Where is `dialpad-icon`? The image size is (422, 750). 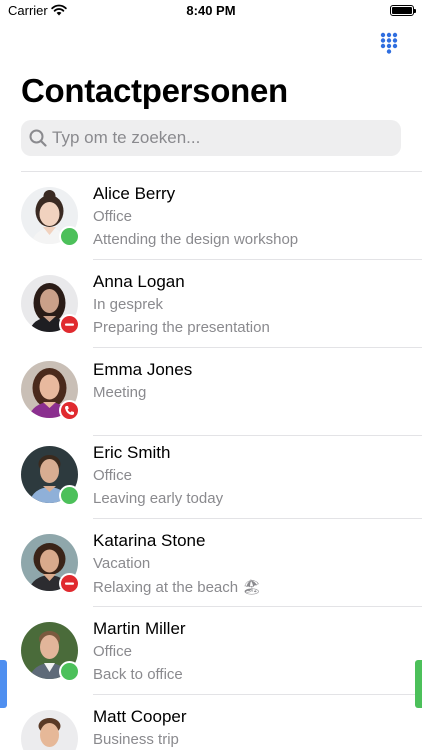 dialpad-icon is located at coordinates (389, 43).